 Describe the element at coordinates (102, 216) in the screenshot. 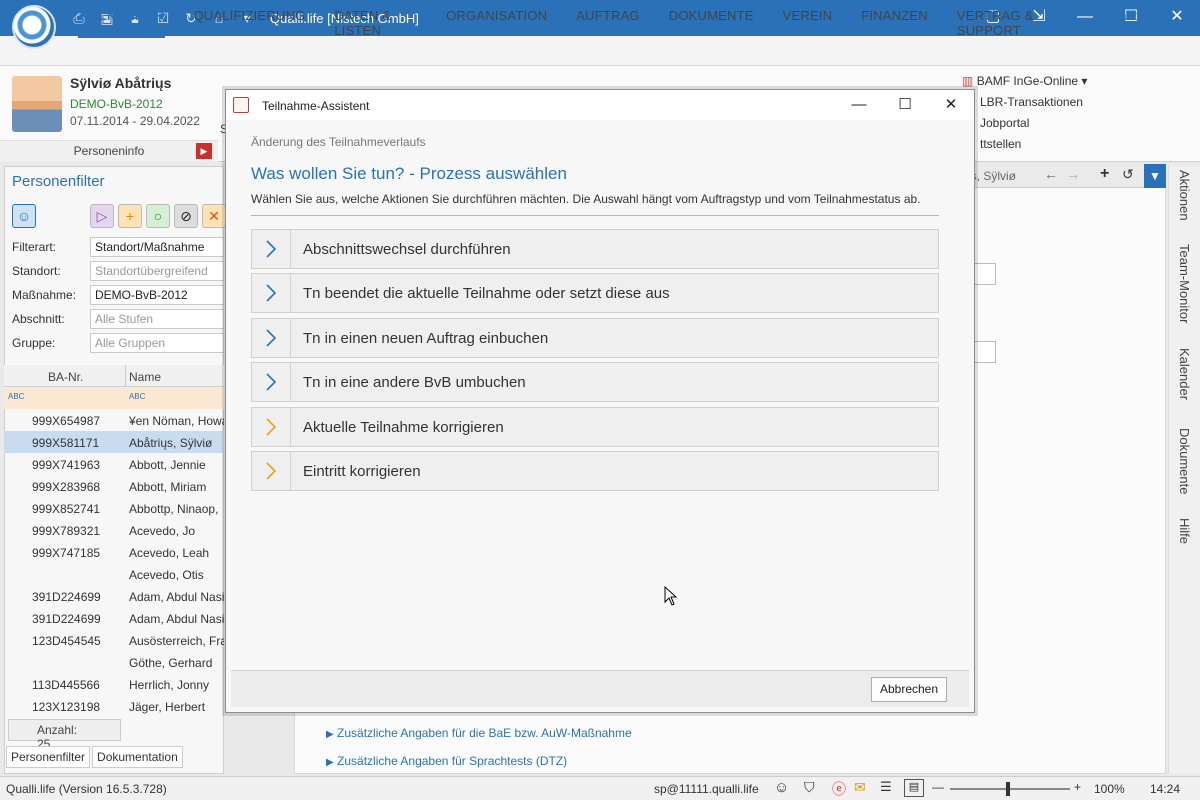

I see `play-filter-icon: ▷` at that location.